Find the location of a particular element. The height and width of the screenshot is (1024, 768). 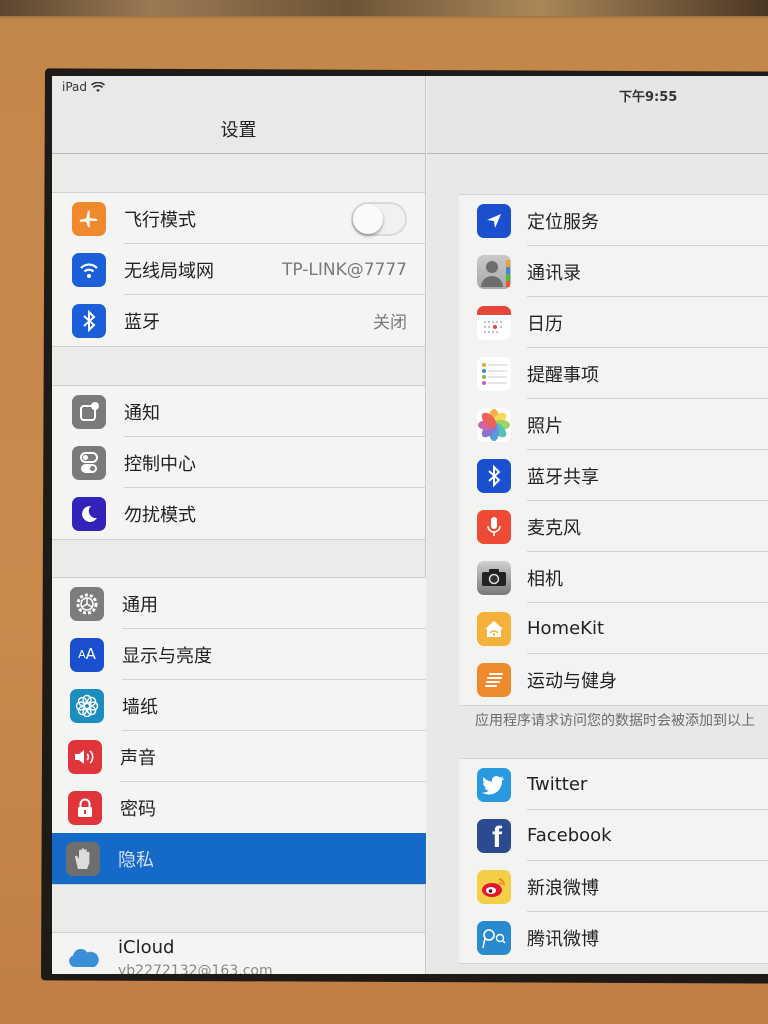

settings-item-label: 声音 is located at coordinates (138, 758).